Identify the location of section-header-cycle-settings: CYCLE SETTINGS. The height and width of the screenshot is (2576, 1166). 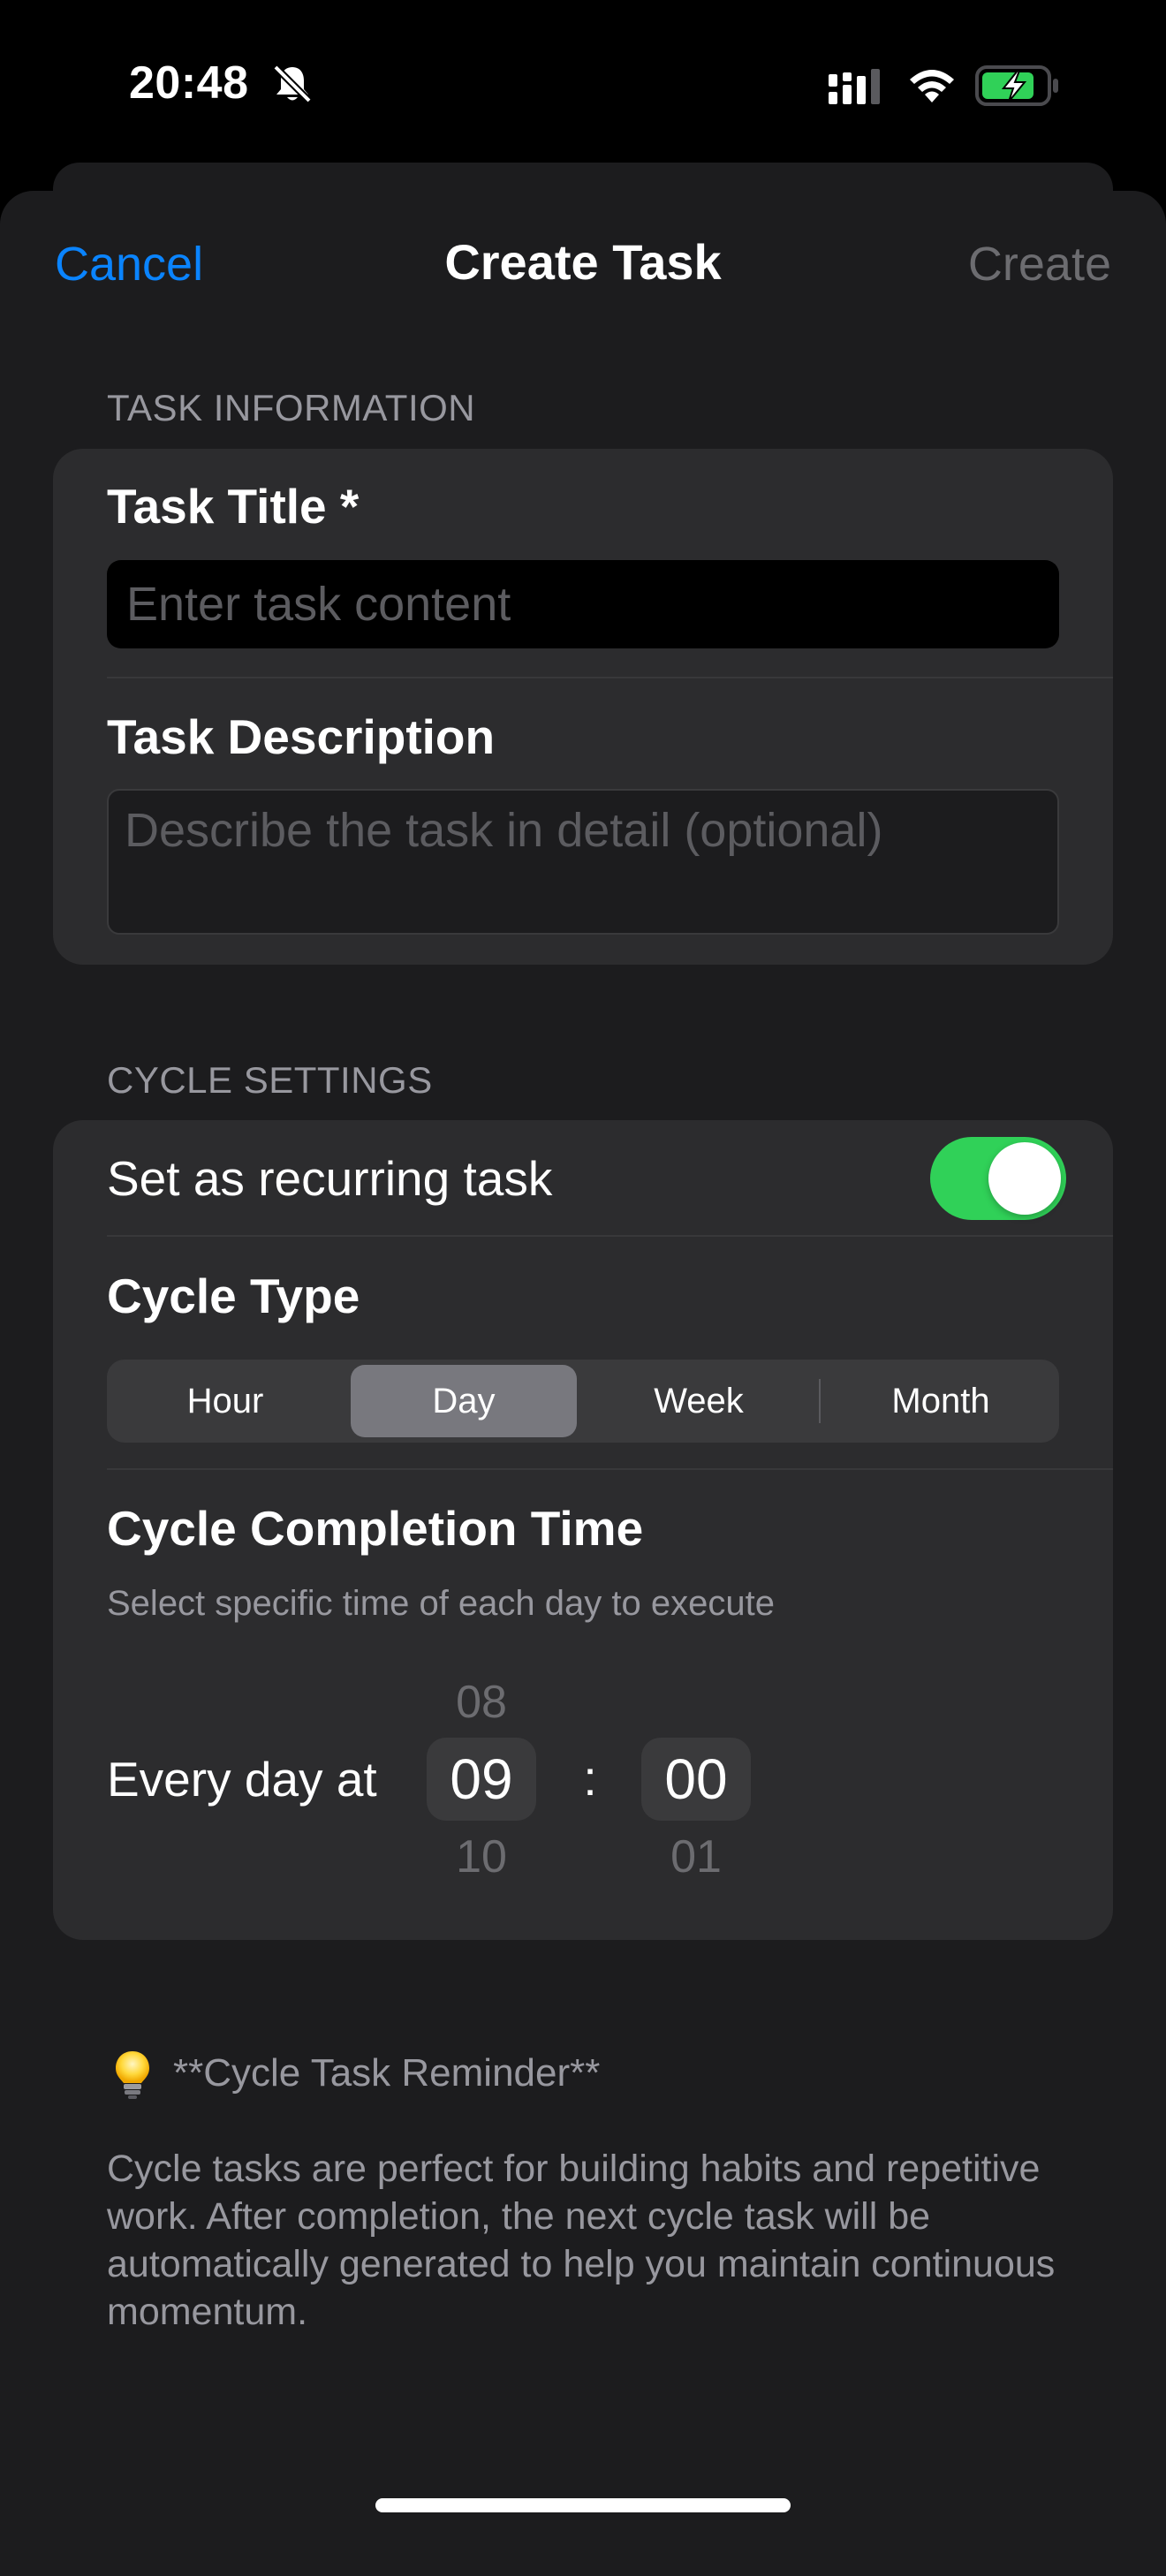
(270, 1080).